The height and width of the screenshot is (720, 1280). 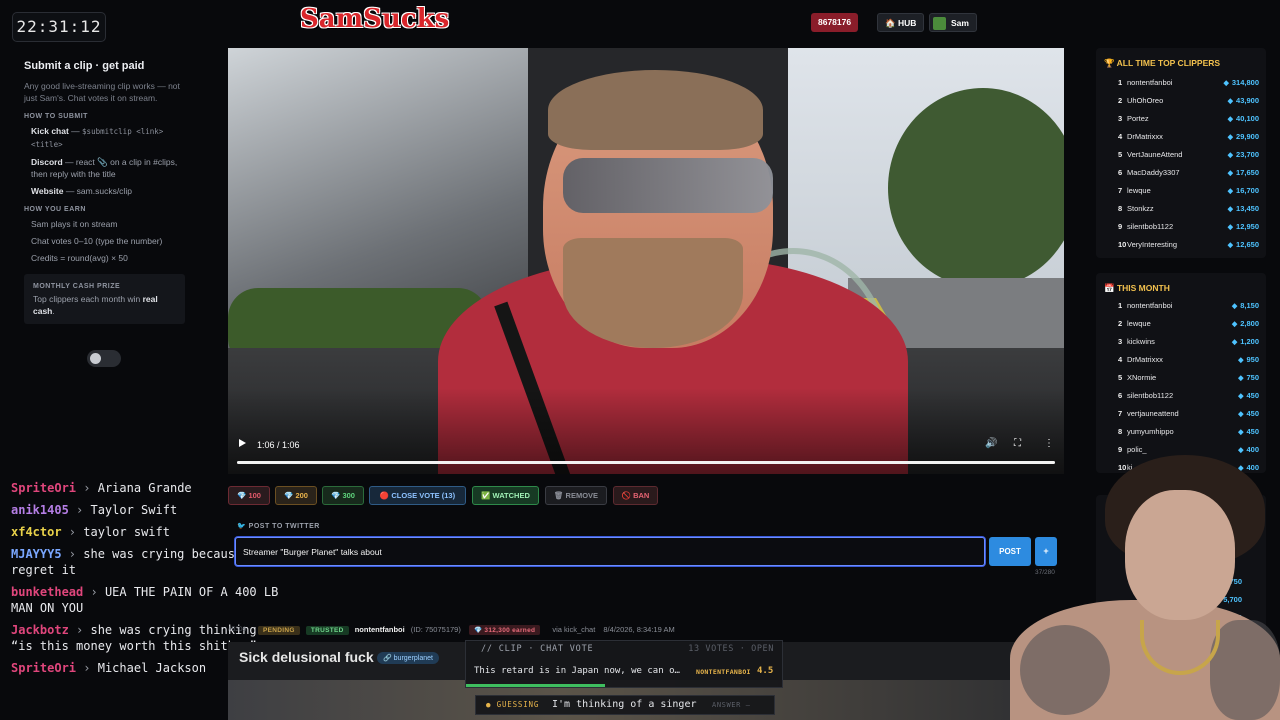 I want to click on leaderboard-row: 7 lewque ◆ 16,700, so click(x=1181, y=193).